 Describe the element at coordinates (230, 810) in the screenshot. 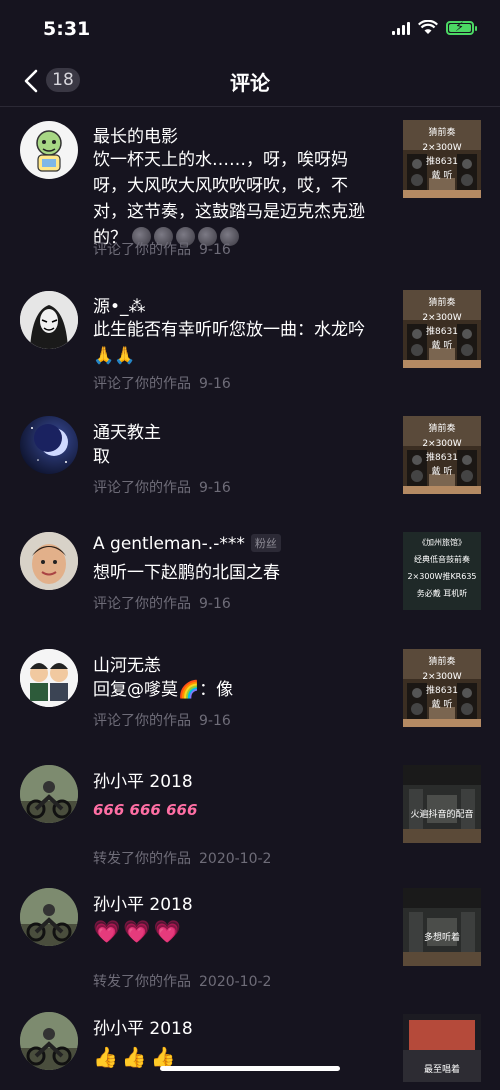

I see `comment-text: 666 666 666` at that location.